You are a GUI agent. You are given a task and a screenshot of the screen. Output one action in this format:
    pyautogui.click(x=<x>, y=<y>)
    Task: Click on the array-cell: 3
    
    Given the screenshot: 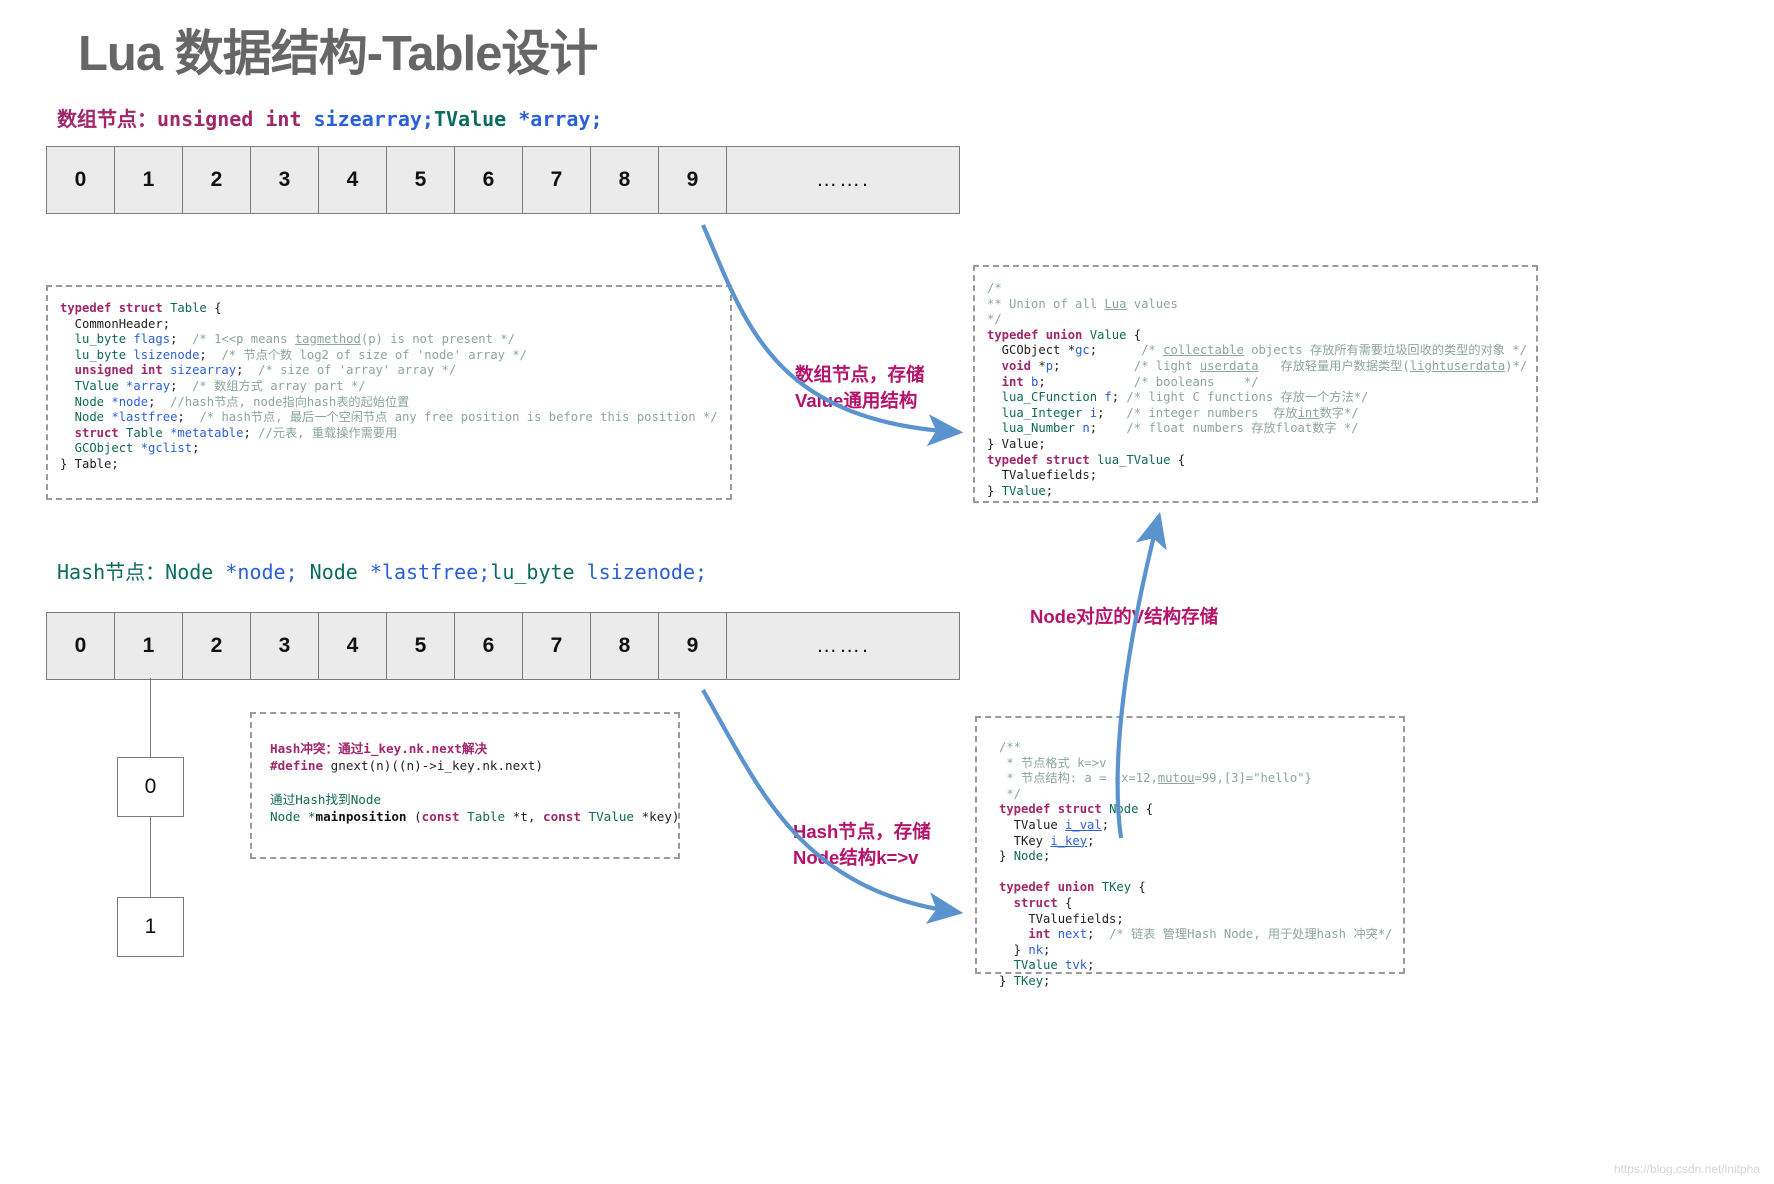 What is the action you would take?
    pyautogui.click(x=285, y=180)
    